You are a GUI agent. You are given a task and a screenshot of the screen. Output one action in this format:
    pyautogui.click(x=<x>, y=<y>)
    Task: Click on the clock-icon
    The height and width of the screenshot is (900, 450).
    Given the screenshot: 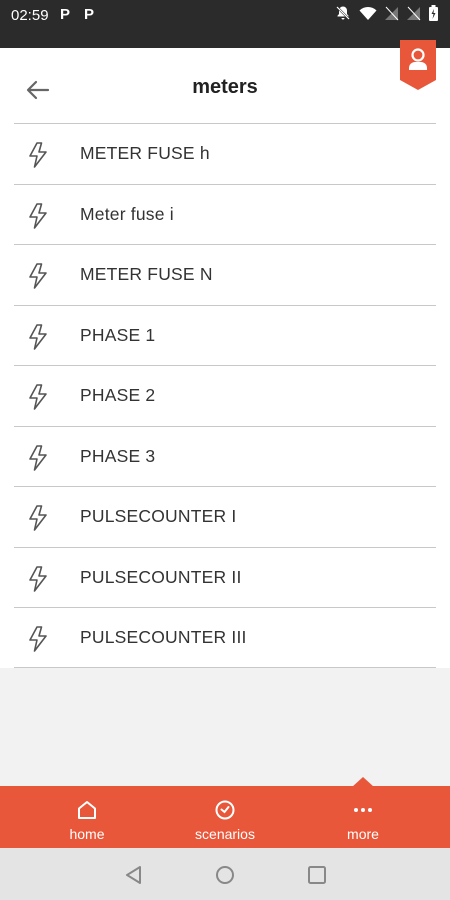 What is the action you would take?
    pyautogui.click(x=225, y=810)
    